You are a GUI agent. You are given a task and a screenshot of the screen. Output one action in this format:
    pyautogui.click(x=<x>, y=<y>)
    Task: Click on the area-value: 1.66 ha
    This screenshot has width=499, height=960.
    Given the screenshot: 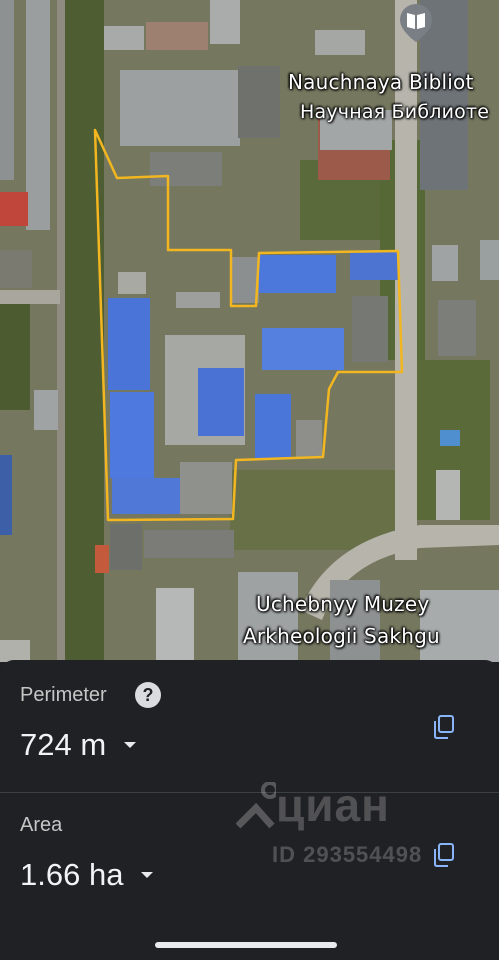 What is the action you would take?
    pyautogui.click(x=87, y=875)
    